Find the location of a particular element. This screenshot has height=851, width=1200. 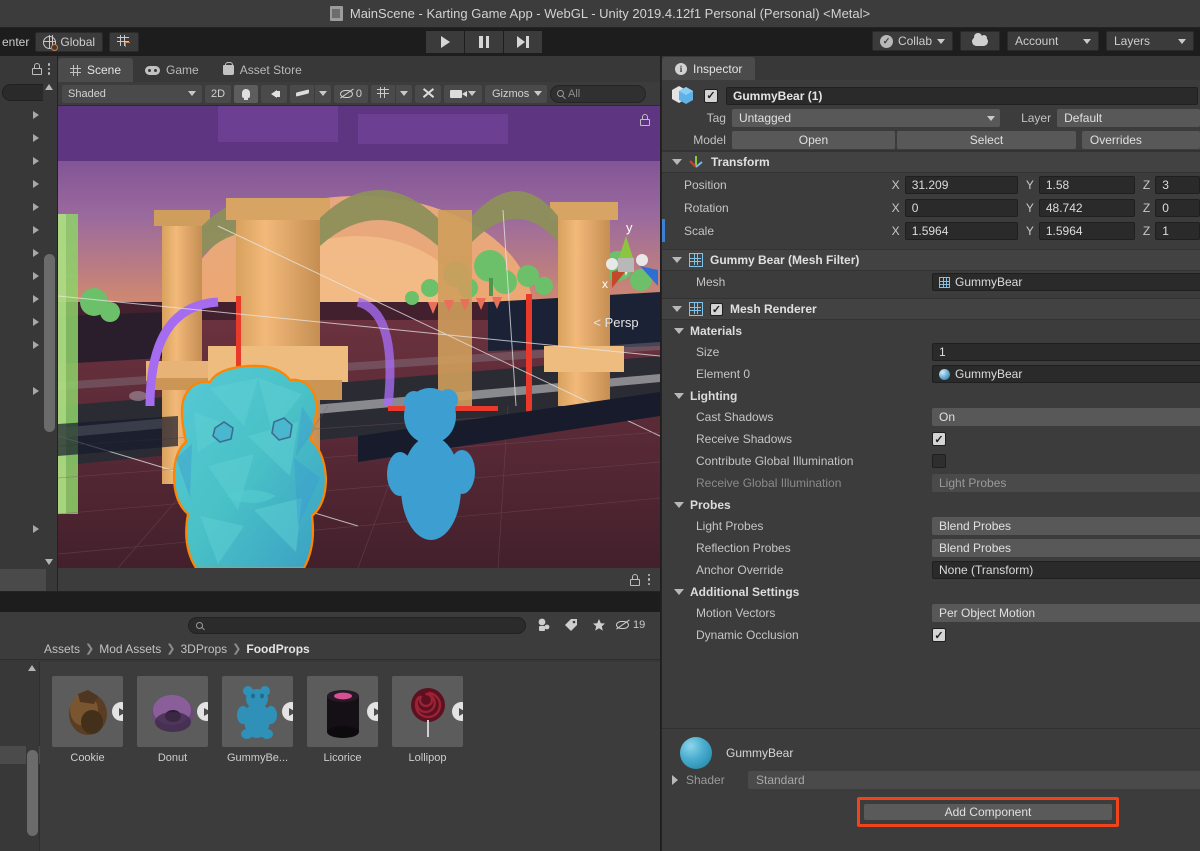

hidden-objects-button: 0 is located at coordinates (351, 93).